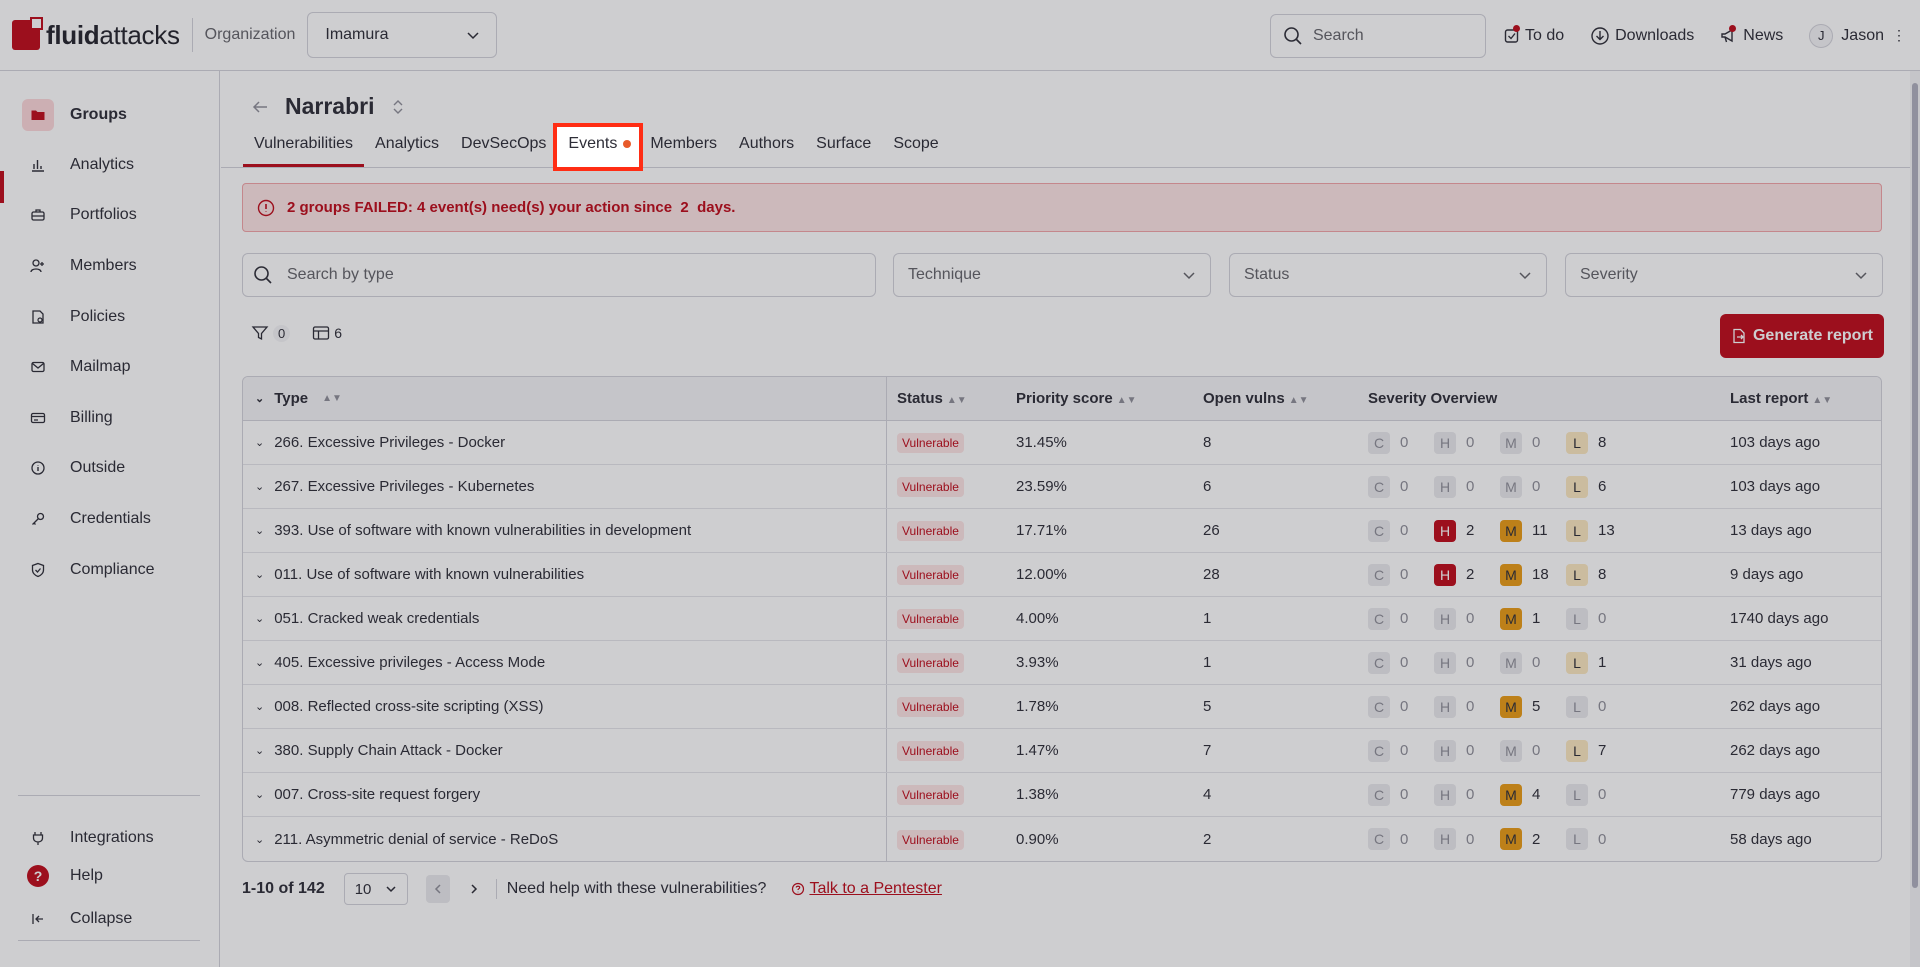 The width and height of the screenshot is (1920, 967). I want to click on tab-analytics: Analytics, so click(407, 147).